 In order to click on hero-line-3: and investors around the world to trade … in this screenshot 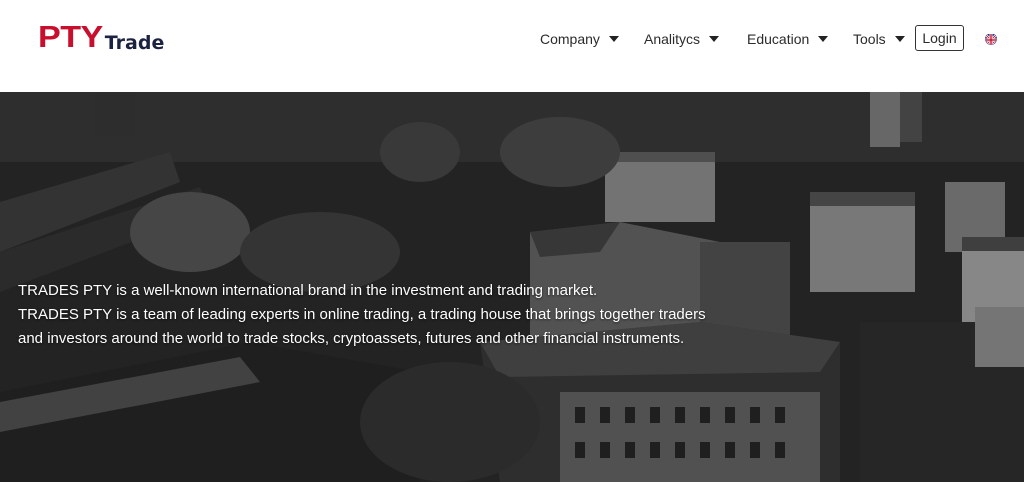, I will do `click(351, 338)`.